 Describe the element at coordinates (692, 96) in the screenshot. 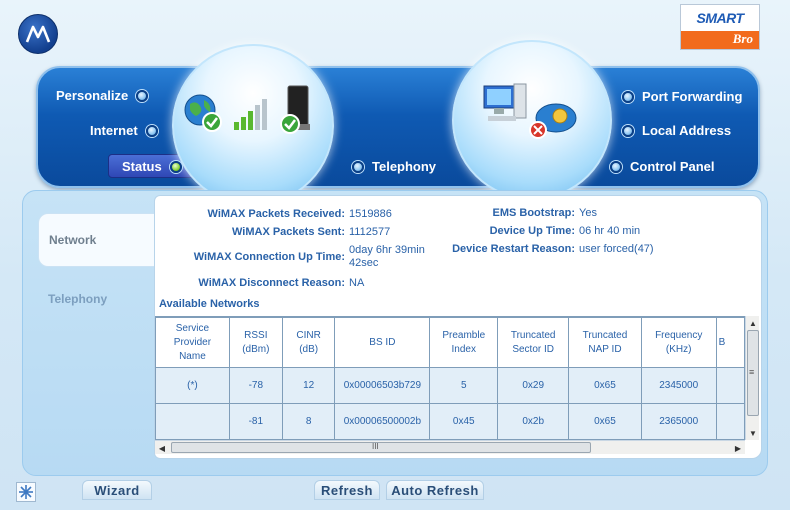

I see `nav-port-forwarding-label: Port Forwarding` at that location.